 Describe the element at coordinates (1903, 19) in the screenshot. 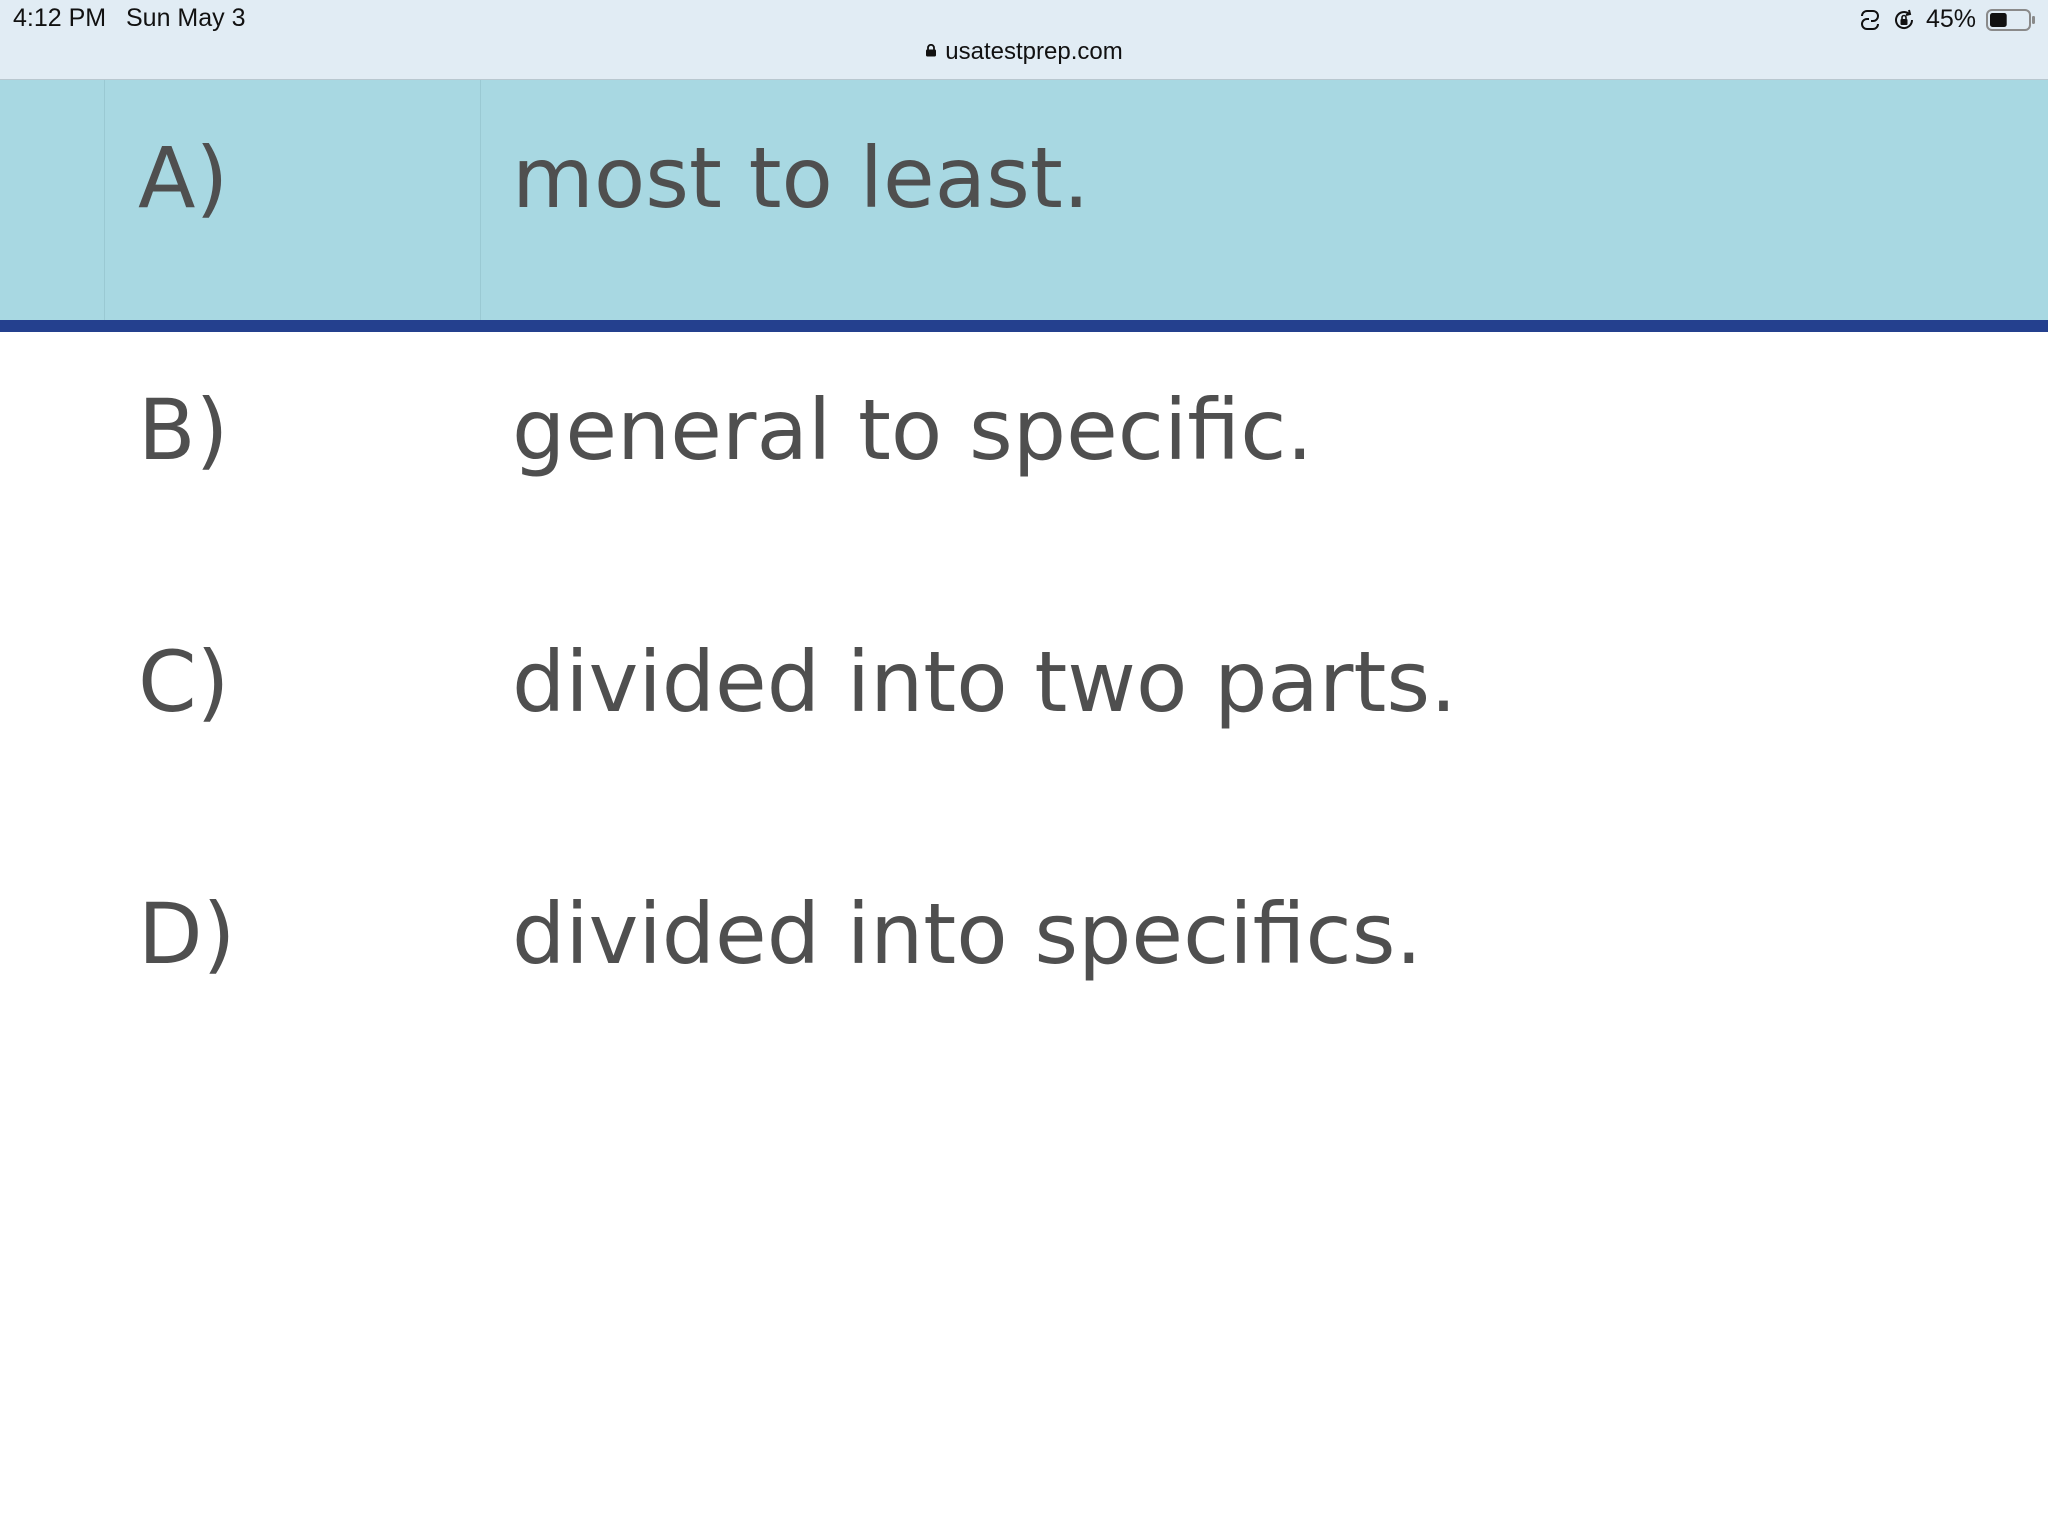

I see `orientation-lock-icon` at that location.